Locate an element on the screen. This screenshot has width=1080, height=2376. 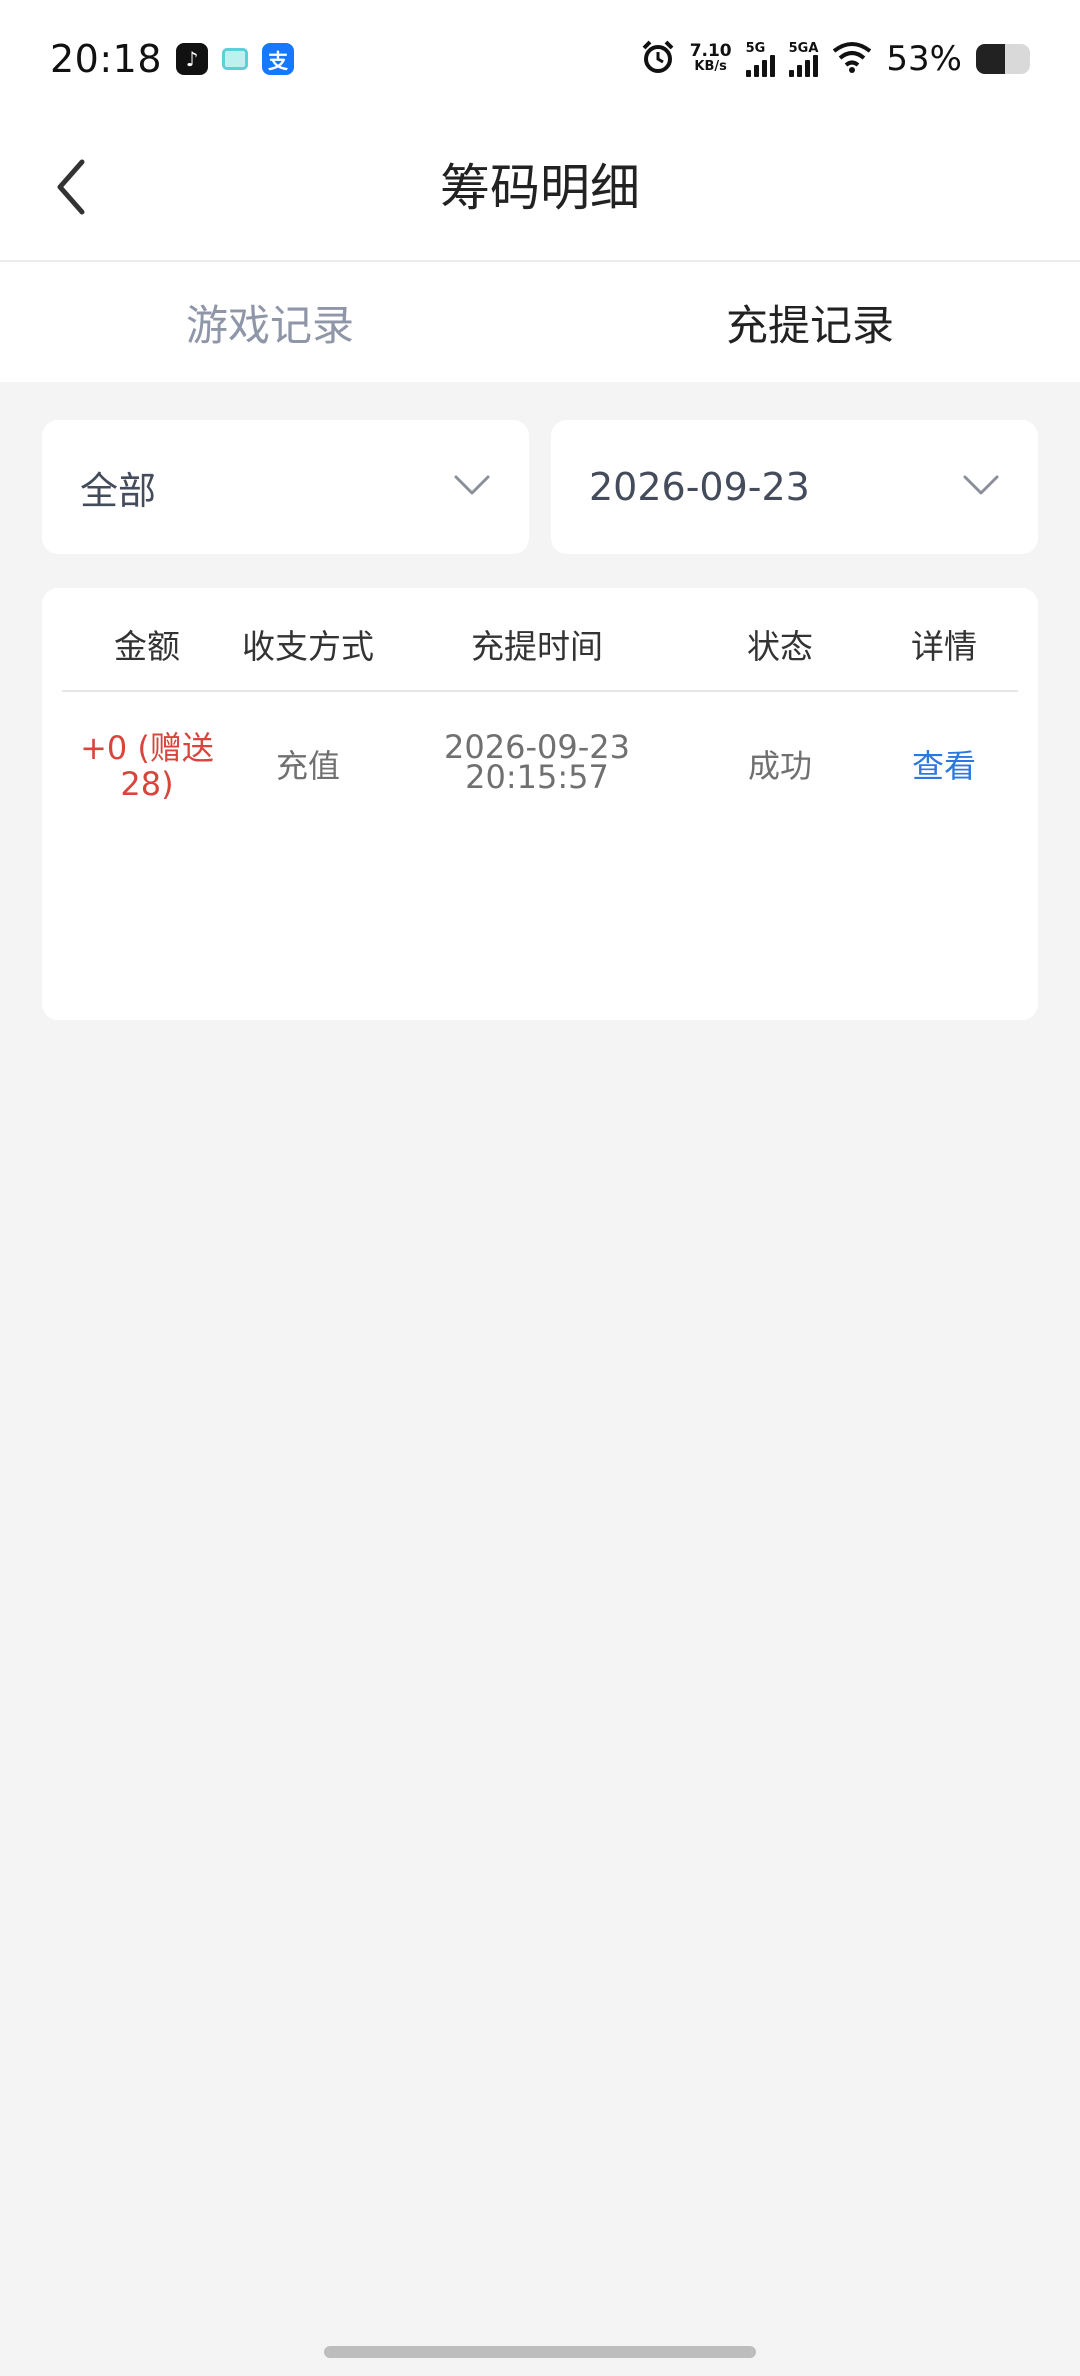
time-cell-time: 20:15:57 is located at coordinates (537, 777).